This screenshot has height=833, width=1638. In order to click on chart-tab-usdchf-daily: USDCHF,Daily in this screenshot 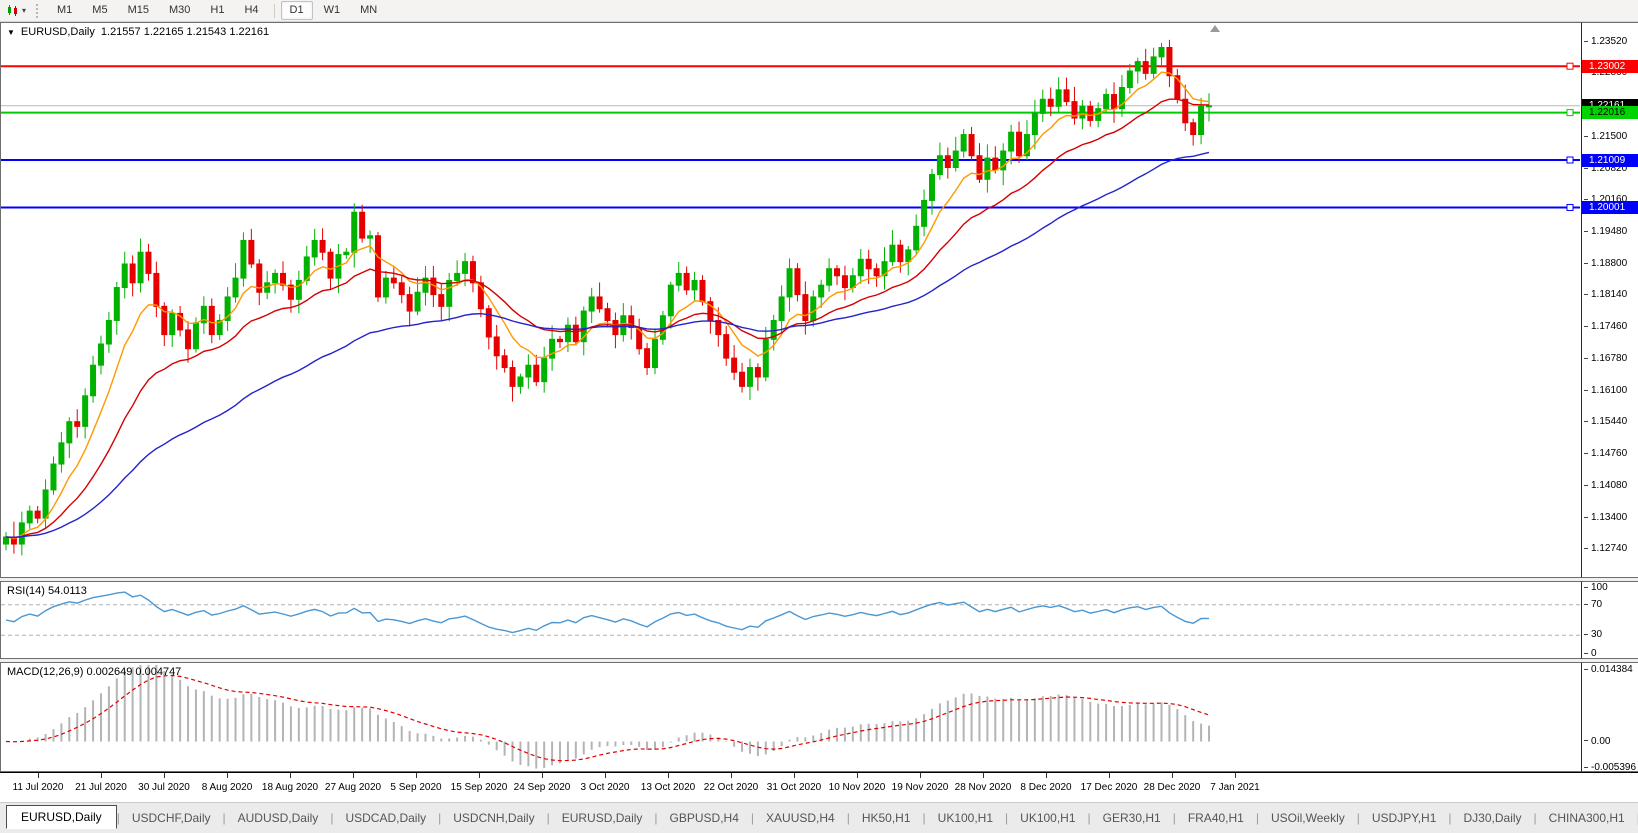, I will do `click(171, 818)`.